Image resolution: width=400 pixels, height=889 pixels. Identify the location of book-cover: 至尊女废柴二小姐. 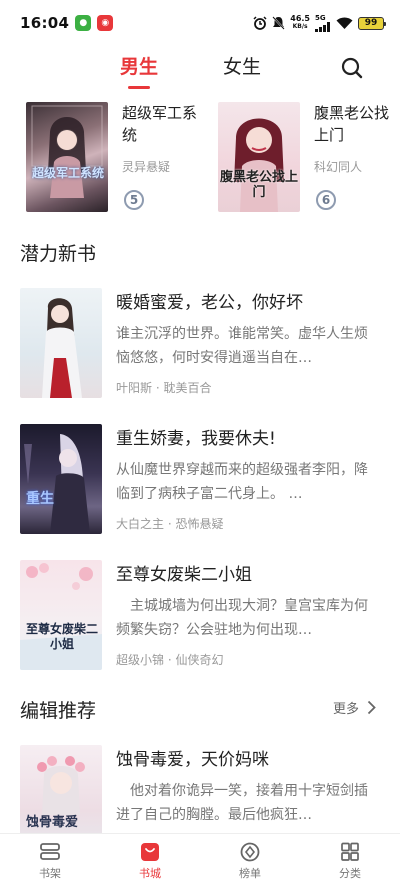
(61, 615).